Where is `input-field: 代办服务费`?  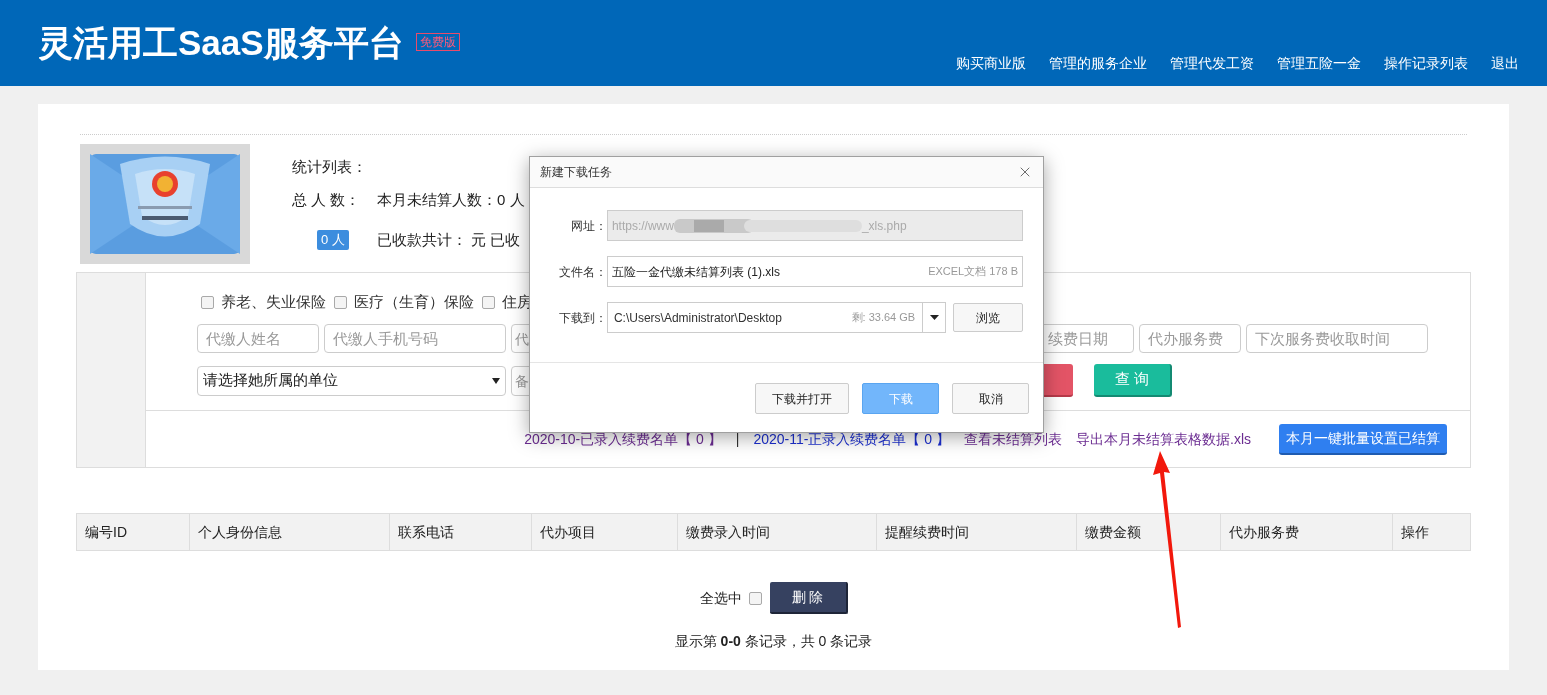 input-field: 代办服务费 is located at coordinates (1190, 338).